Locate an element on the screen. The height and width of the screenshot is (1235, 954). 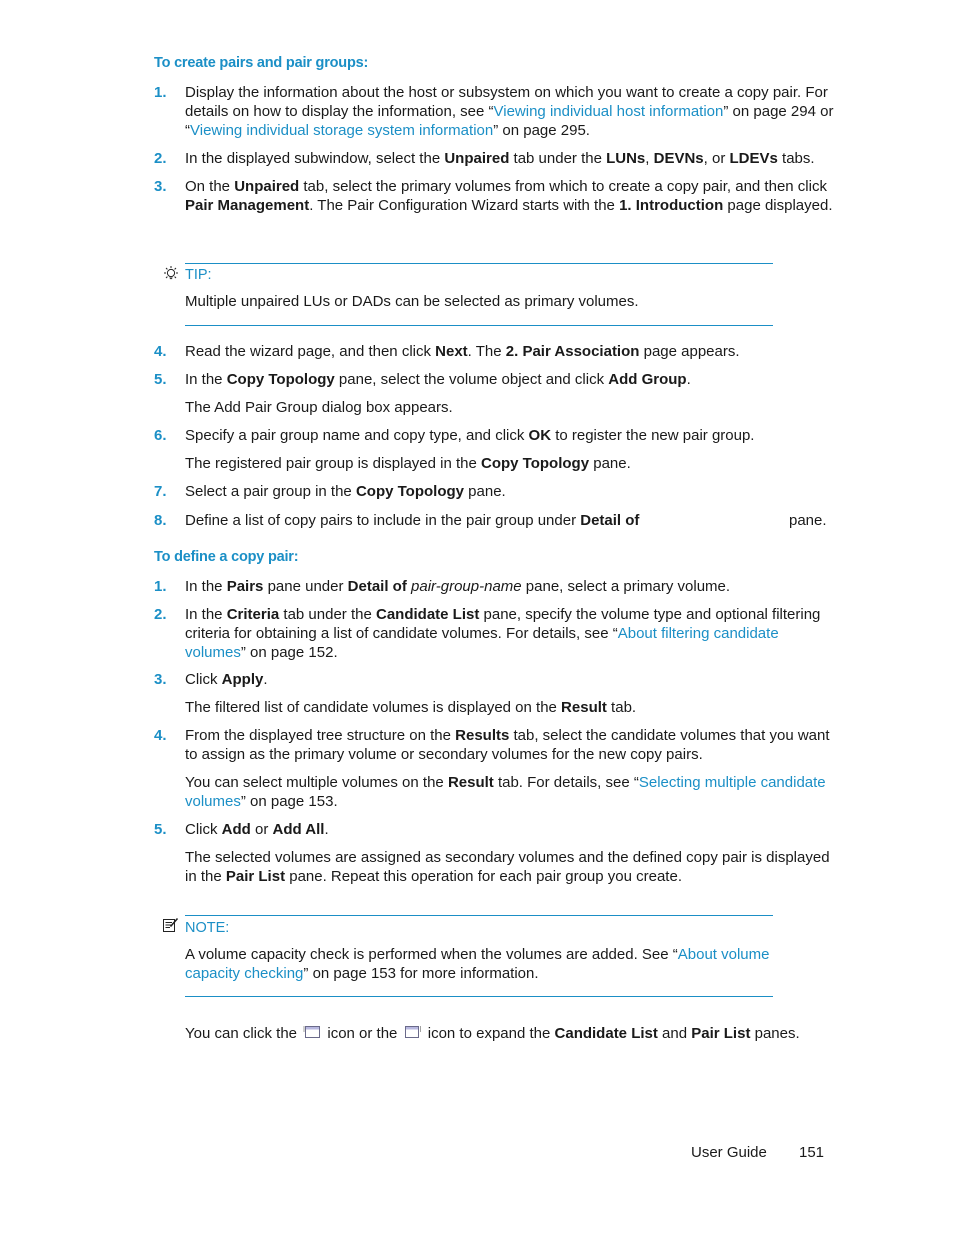
ui-term: 1. Introduction is located at coordinates (671, 205).